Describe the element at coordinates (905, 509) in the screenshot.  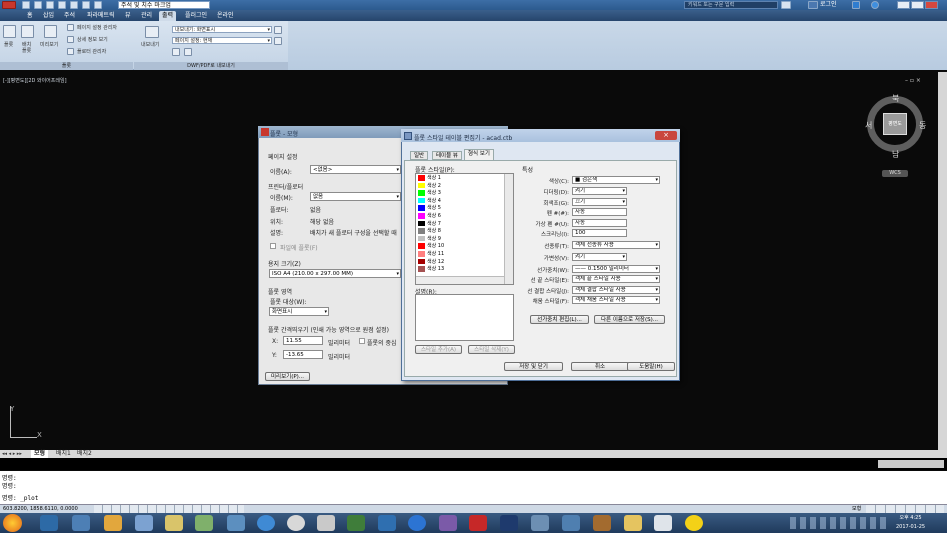
I see `status-tray-icons` at that location.